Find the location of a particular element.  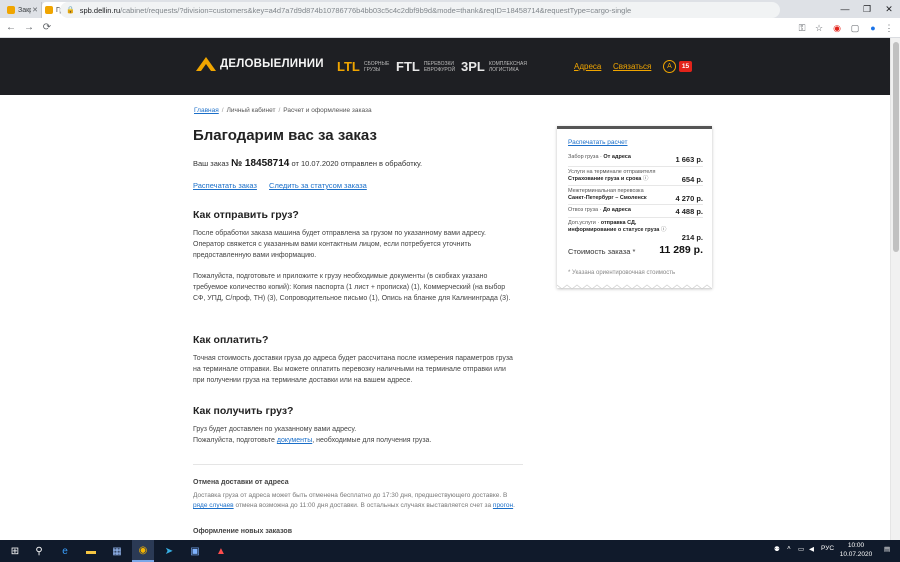

tray-person-icon: ⚉ is located at coordinates (777, 549).